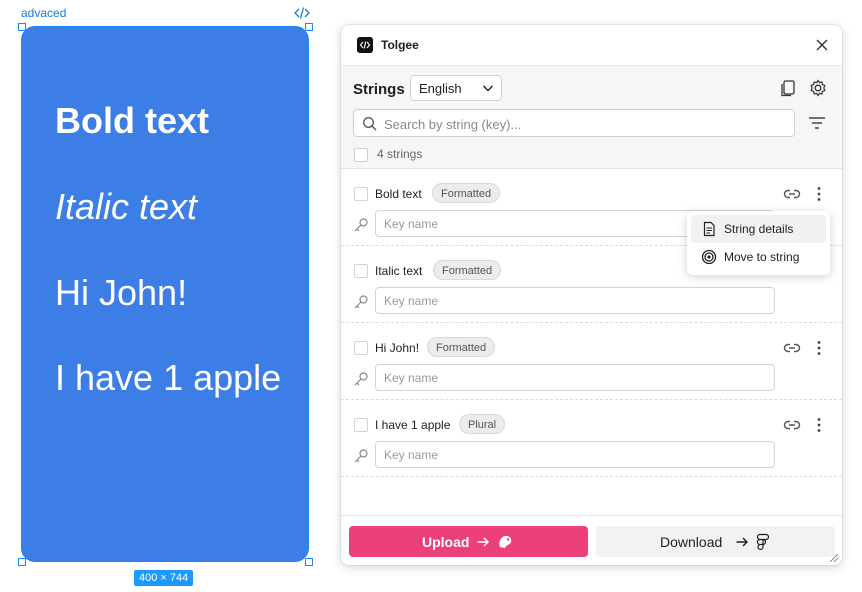  What do you see at coordinates (168, 378) in the screenshot?
I see `frame-text-apple: I have 1 apple` at bounding box center [168, 378].